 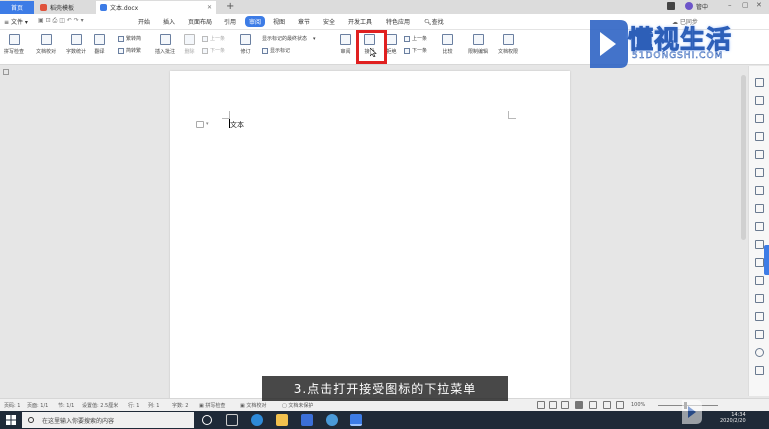 What do you see at coordinates (76, 44) in the screenshot?
I see `word-count-button: 字数统计` at bounding box center [76, 44].